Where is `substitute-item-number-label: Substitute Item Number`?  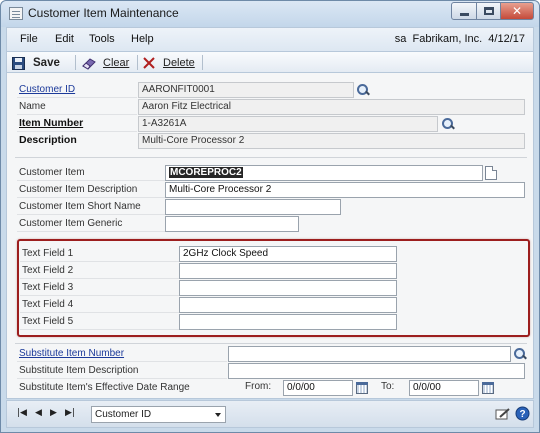
substitute-item-number-label: Substitute Item Number is located at coordinates (122, 354).